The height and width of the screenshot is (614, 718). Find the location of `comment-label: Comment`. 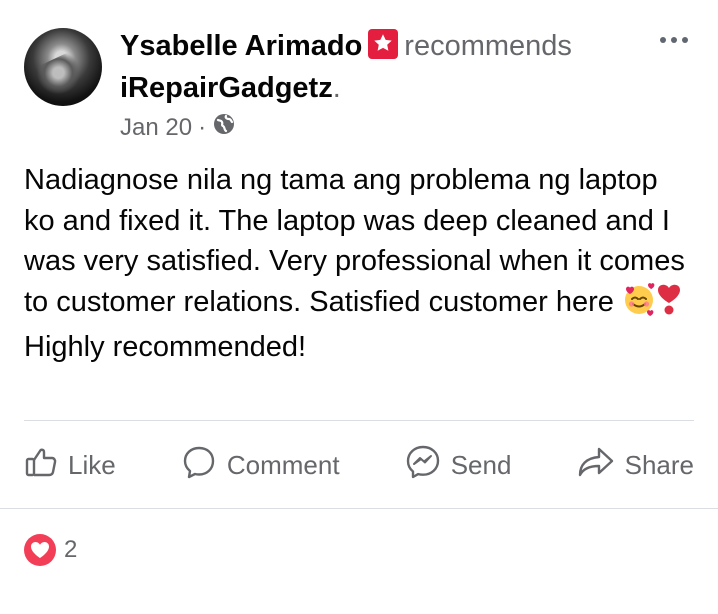

comment-label: Comment is located at coordinates (283, 464).